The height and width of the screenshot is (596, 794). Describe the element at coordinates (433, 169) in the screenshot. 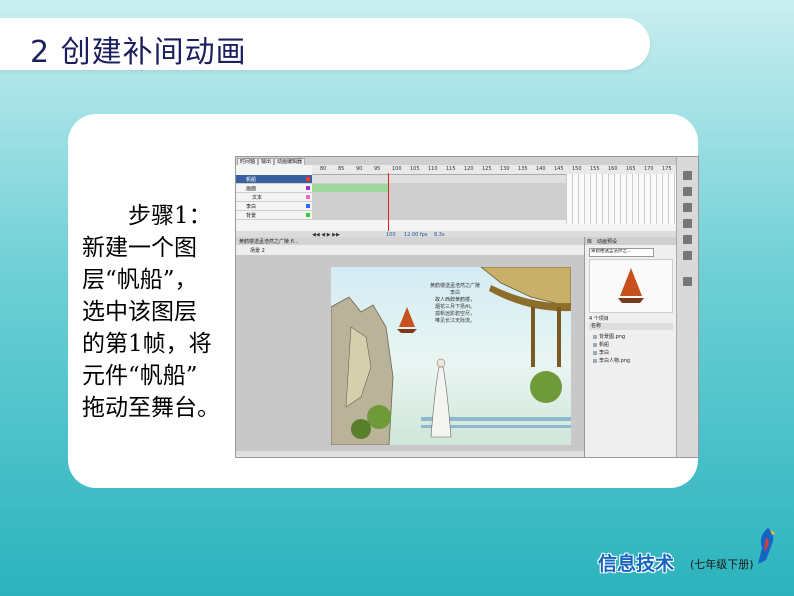

I see `ruler-mark: 110` at that location.